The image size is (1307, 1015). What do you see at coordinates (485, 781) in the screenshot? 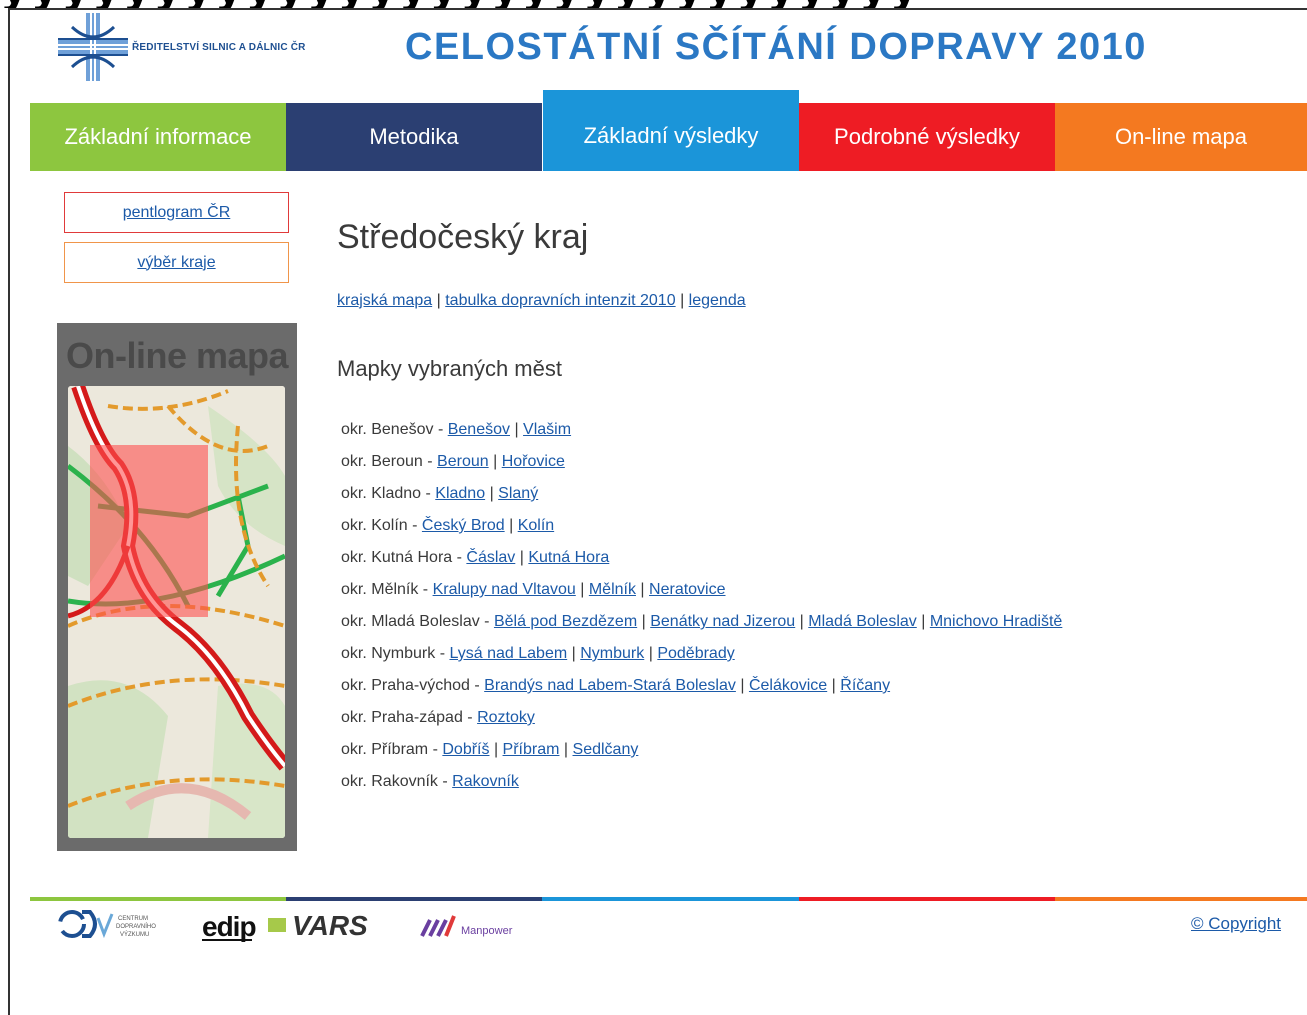
I see `town-link: Rakovník` at bounding box center [485, 781].